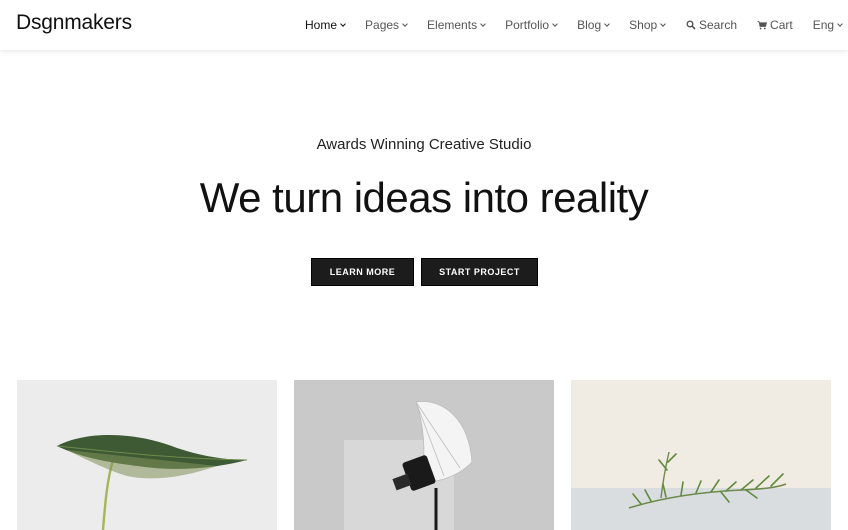 This screenshot has height=530, width=848. Describe the element at coordinates (691, 25) in the screenshot. I see `search-icon` at that location.